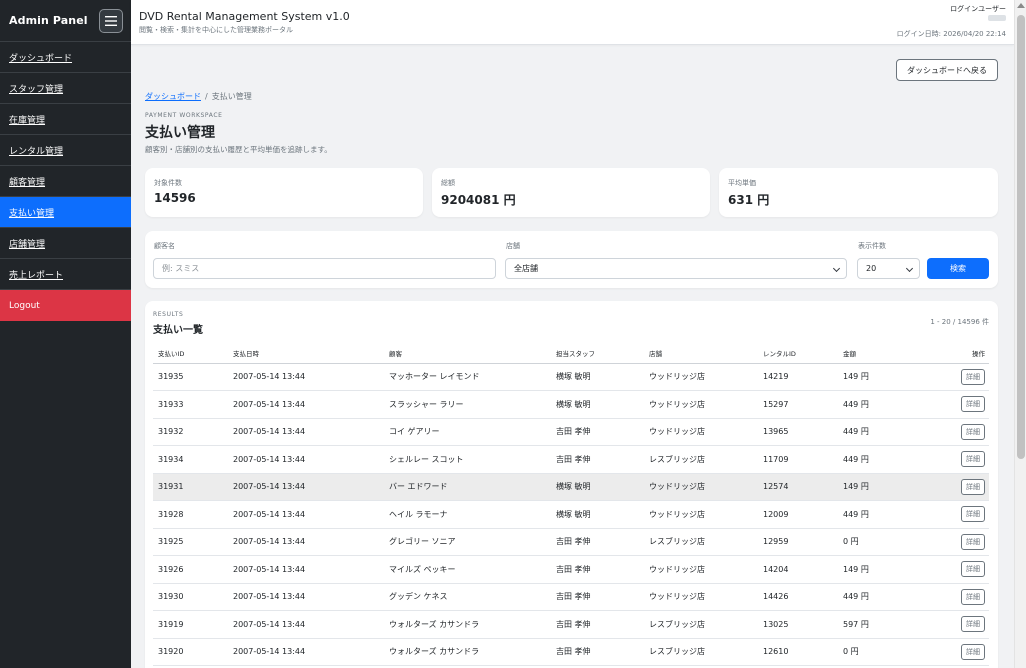 This screenshot has width=1026, height=668. What do you see at coordinates (798, 353) in the screenshot?
I see `column-header: レンタルID` at bounding box center [798, 353].